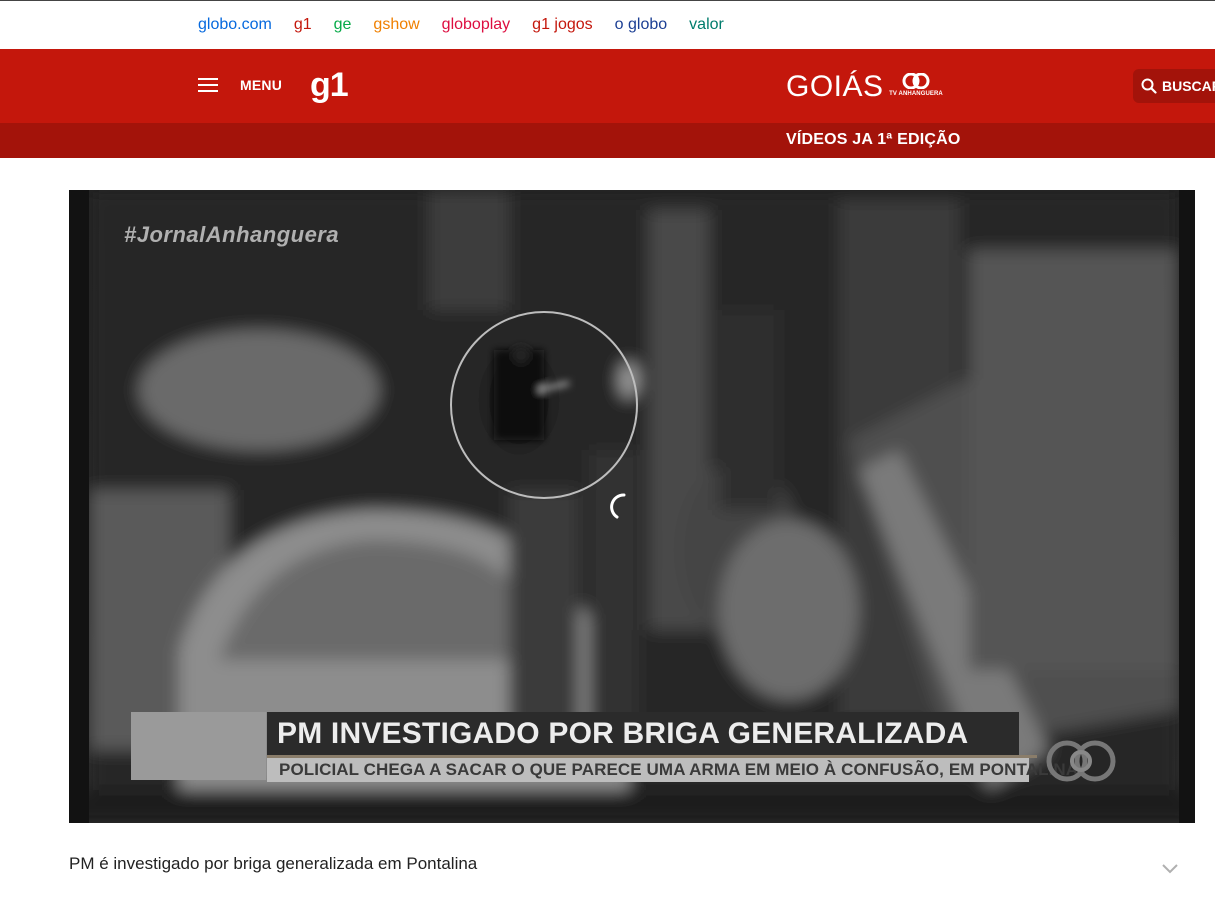  I want to click on region-title: GOIÁS, so click(835, 87).